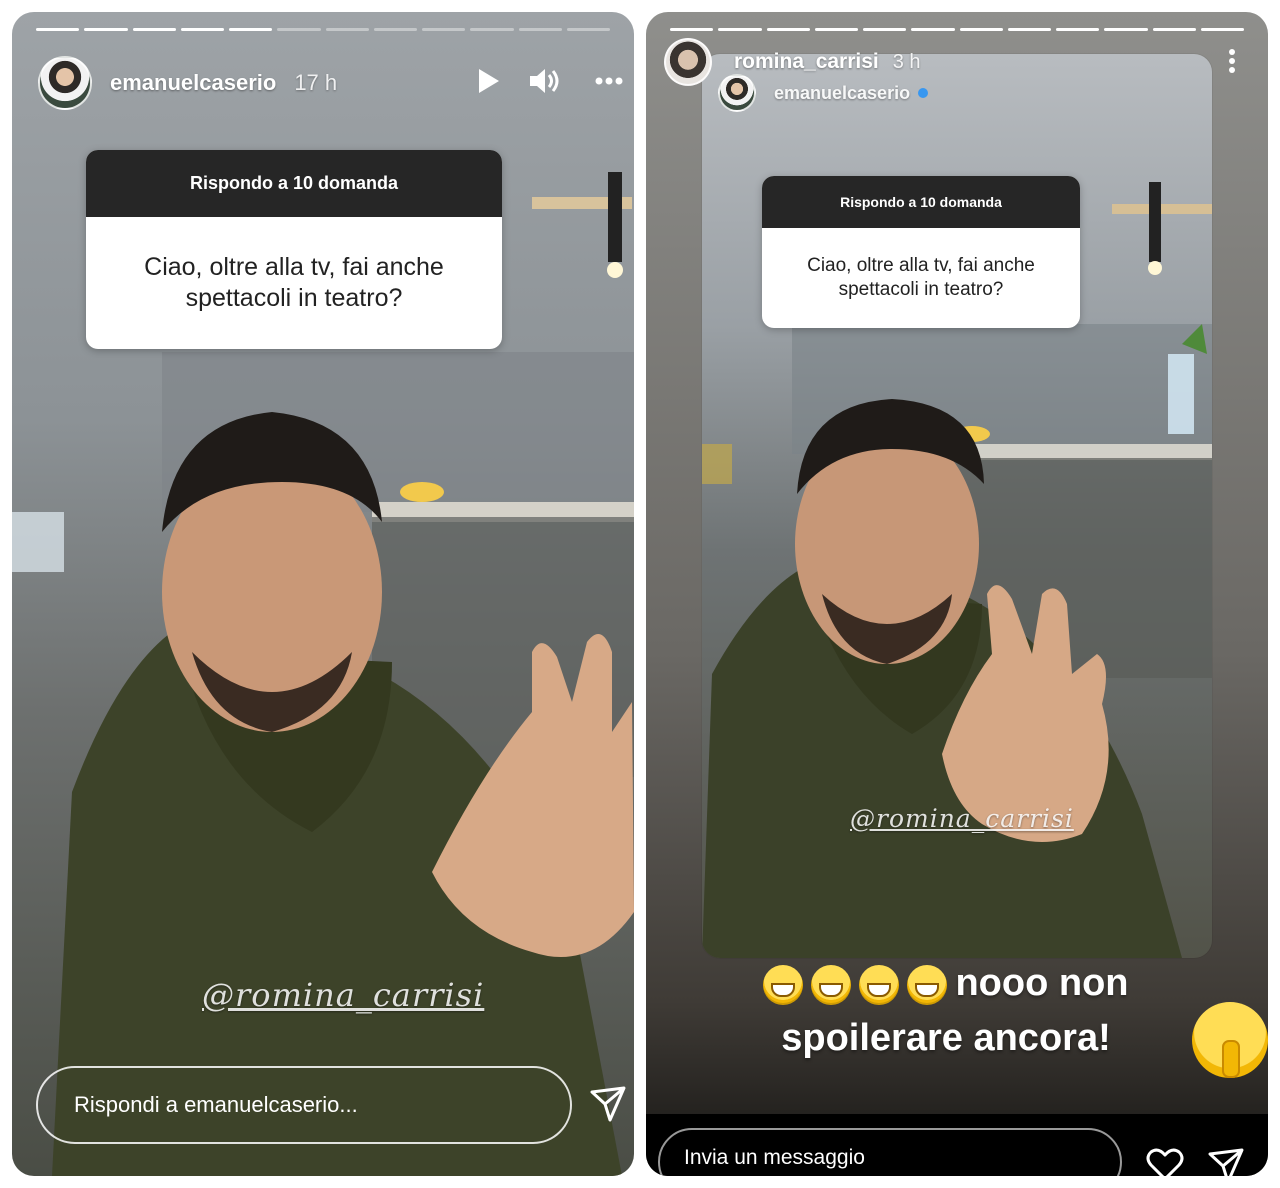 This screenshot has height=1188, width=1280. I want to click on reshared-avatar, so click(737, 93).